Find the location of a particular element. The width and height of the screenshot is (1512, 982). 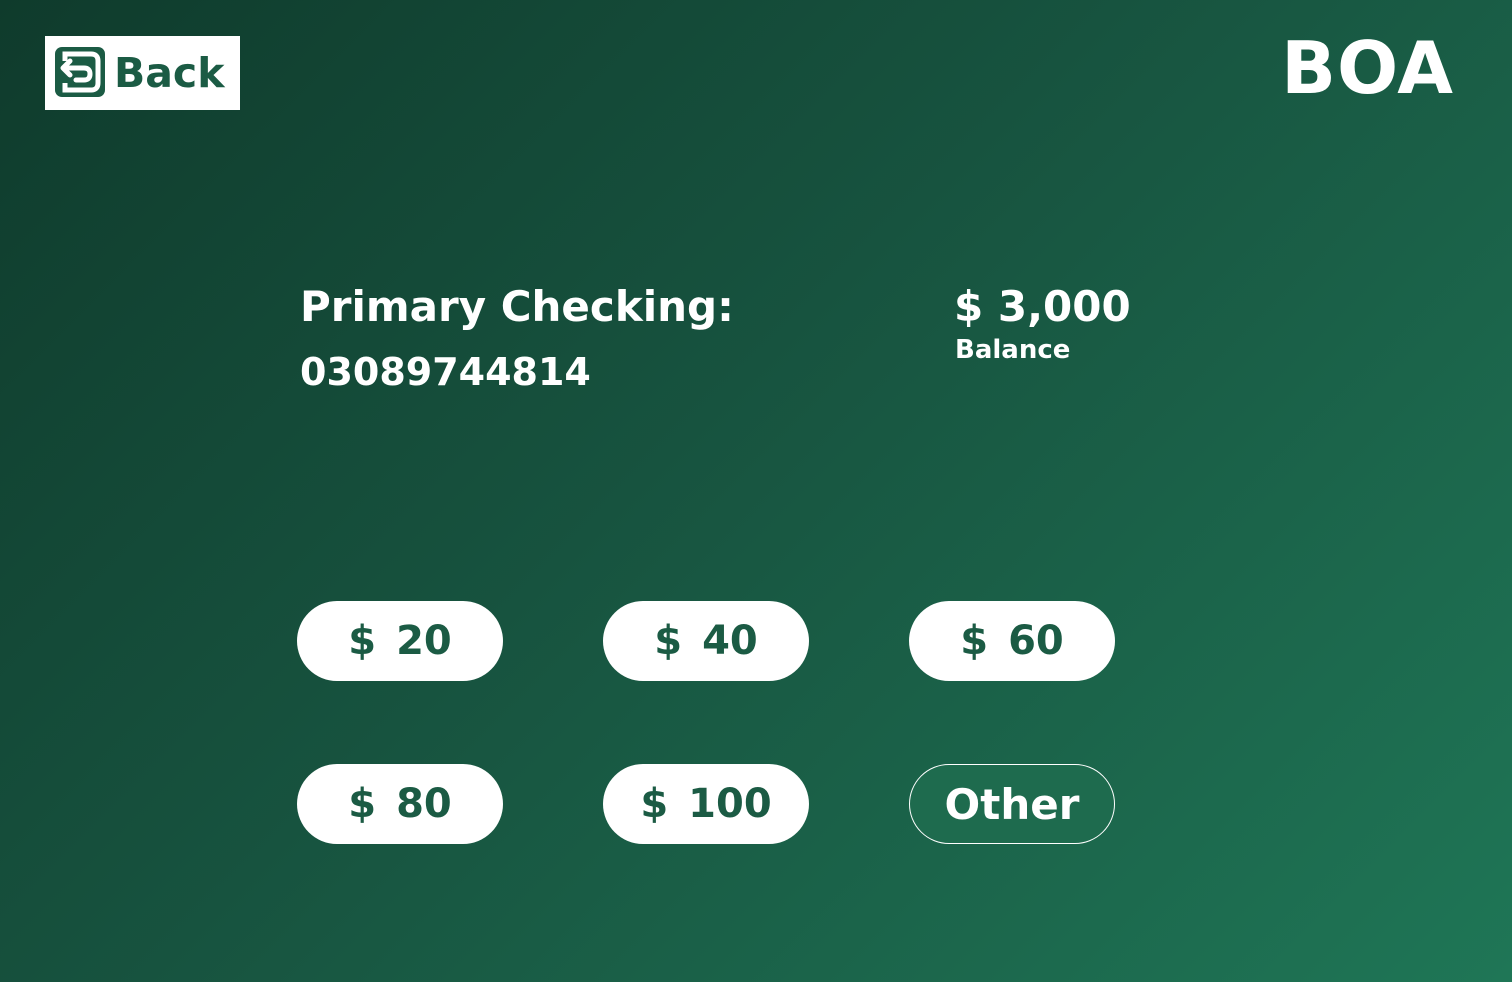

amount-20-button: $20 is located at coordinates (400, 641).